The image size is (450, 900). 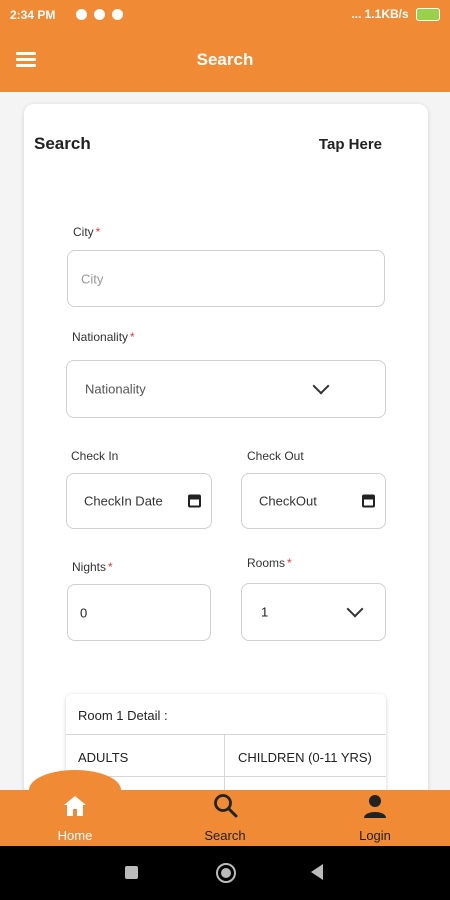 I want to click on nav-login: Login, so click(x=375, y=818).